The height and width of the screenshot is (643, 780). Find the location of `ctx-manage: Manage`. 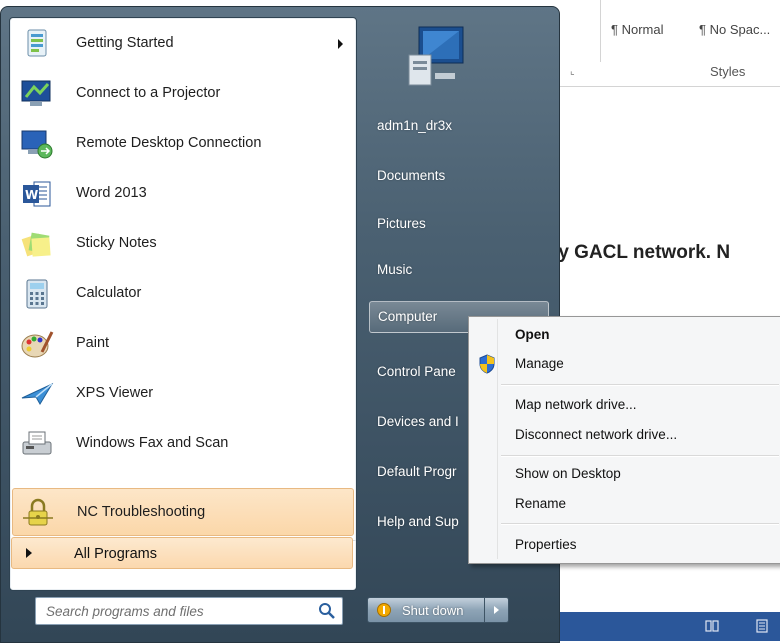

ctx-manage: Manage is located at coordinates (625, 364).